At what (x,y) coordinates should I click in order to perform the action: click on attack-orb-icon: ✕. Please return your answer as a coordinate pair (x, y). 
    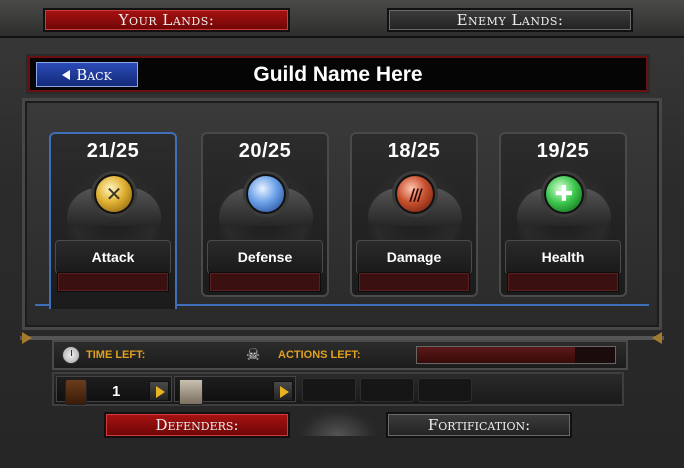
    Looking at the image, I should click on (114, 194).